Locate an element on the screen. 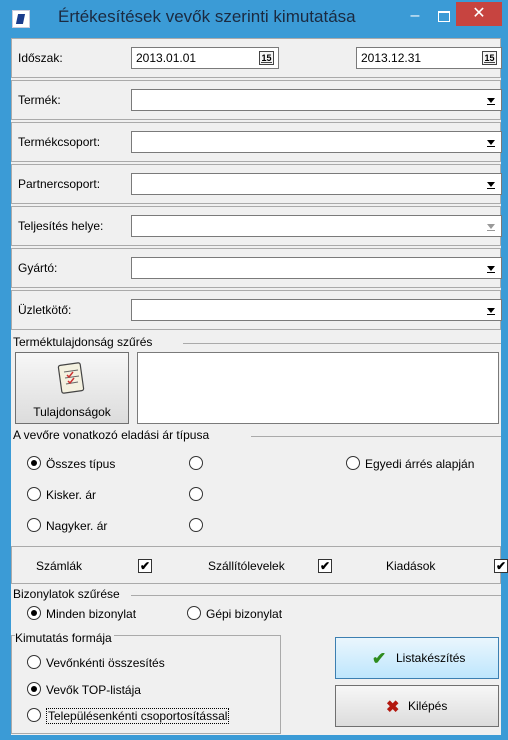  radio-egyedi is located at coordinates (353, 463).